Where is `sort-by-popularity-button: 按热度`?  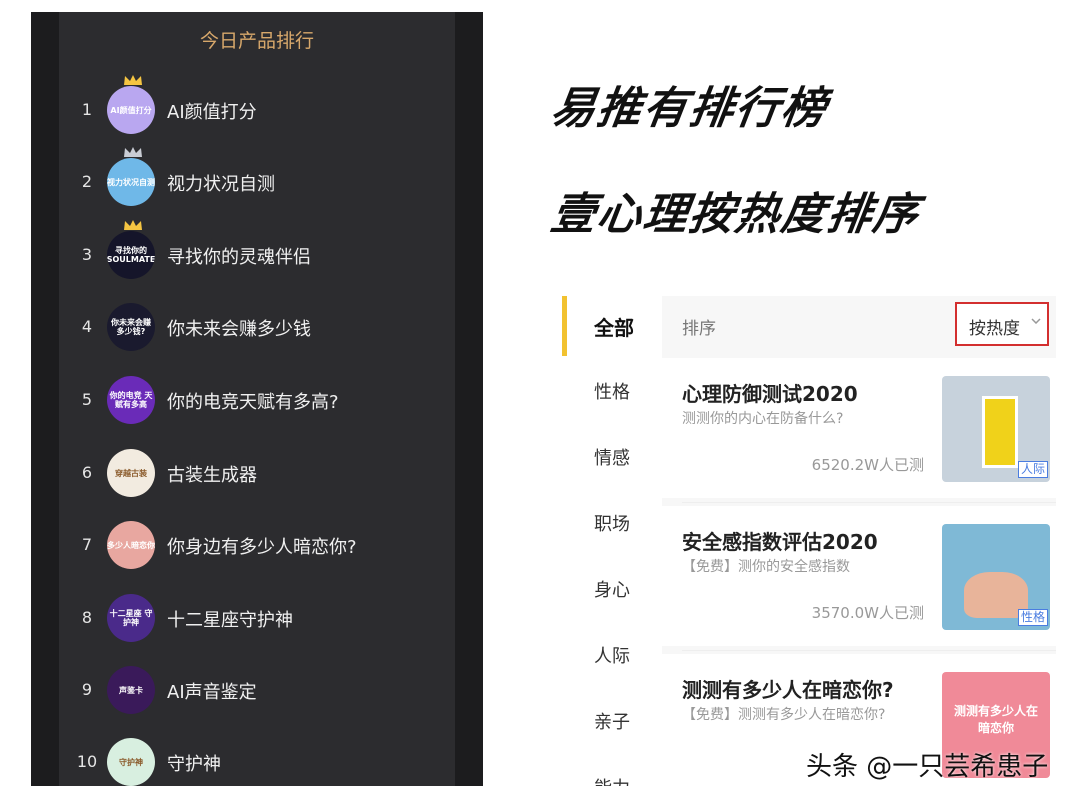 sort-by-popularity-button: 按热度 is located at coordinates (1002, 324).